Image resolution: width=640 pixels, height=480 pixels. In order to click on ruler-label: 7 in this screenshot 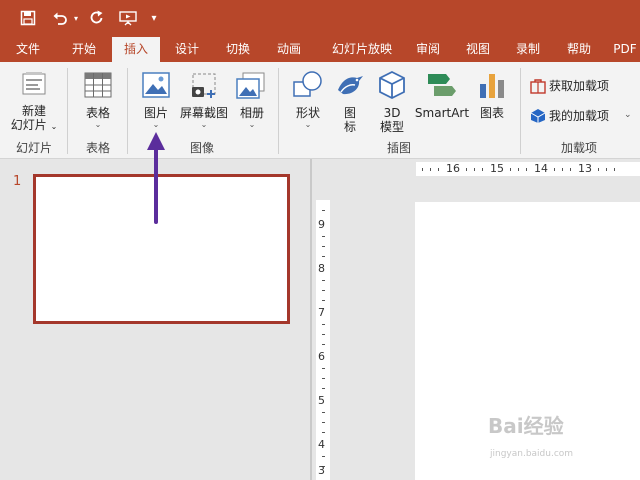, I will do `click(321, 312)`.